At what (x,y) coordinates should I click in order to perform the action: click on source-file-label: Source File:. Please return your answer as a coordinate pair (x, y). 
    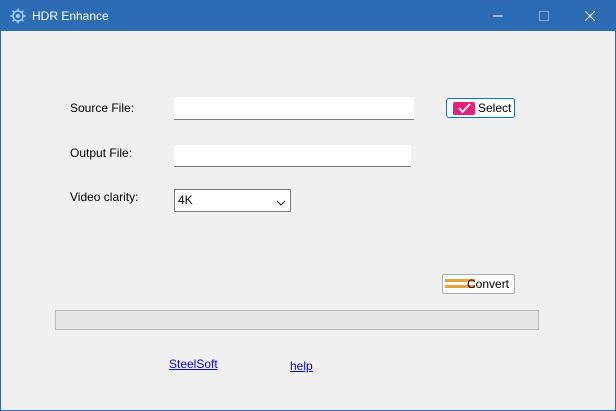
    Looking at the image, I should click on (102, 108).